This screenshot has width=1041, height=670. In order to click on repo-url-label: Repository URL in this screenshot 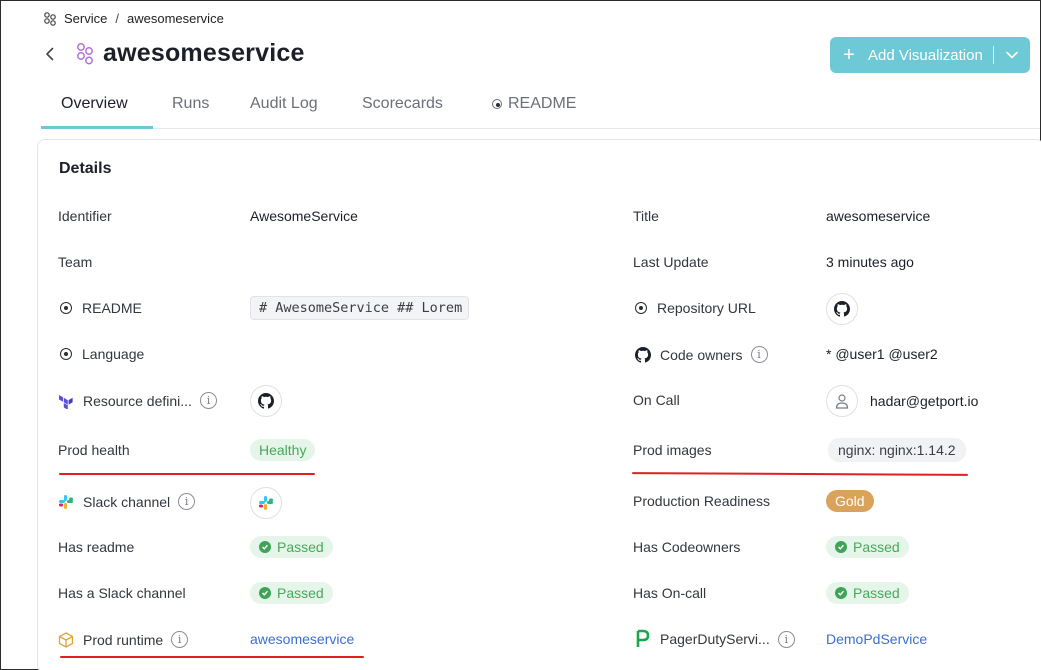, I will do `click(706, 308)`.